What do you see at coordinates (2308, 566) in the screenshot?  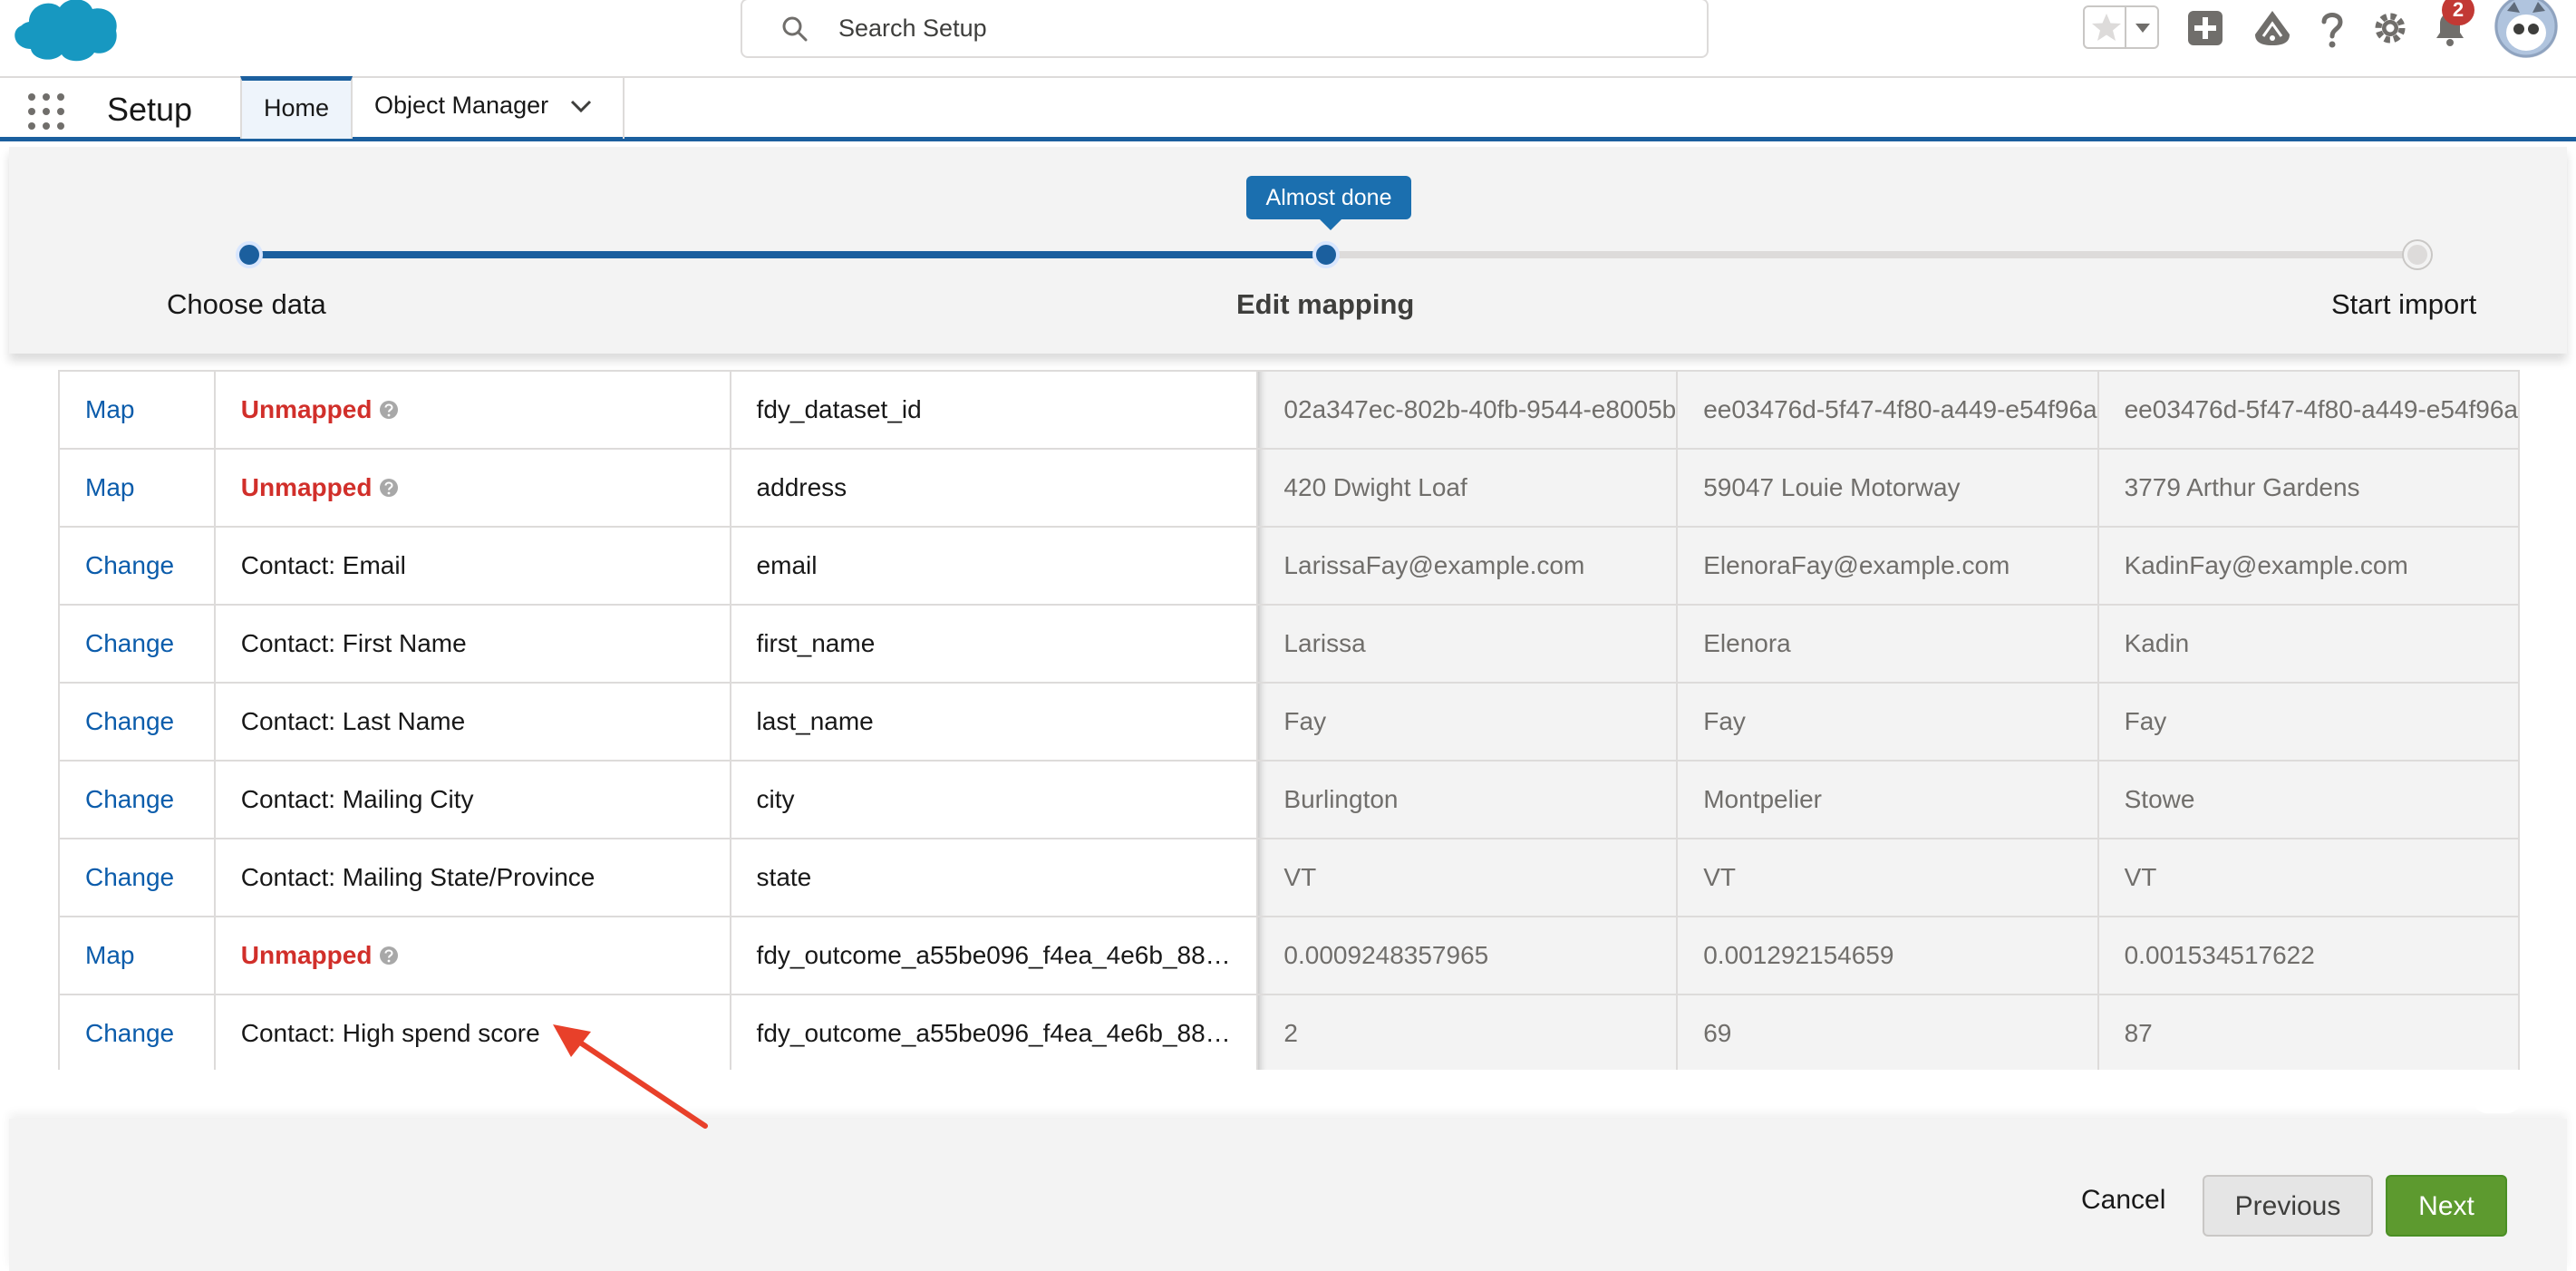 I see `sample-value-cell: KadinFay@example.com` at bounding box center [2308, 566].